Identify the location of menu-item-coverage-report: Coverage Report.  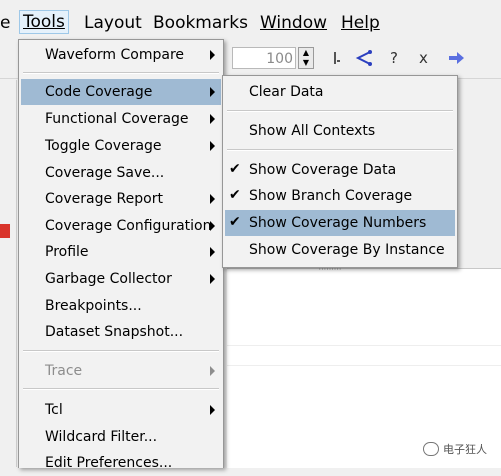
(121, 199).